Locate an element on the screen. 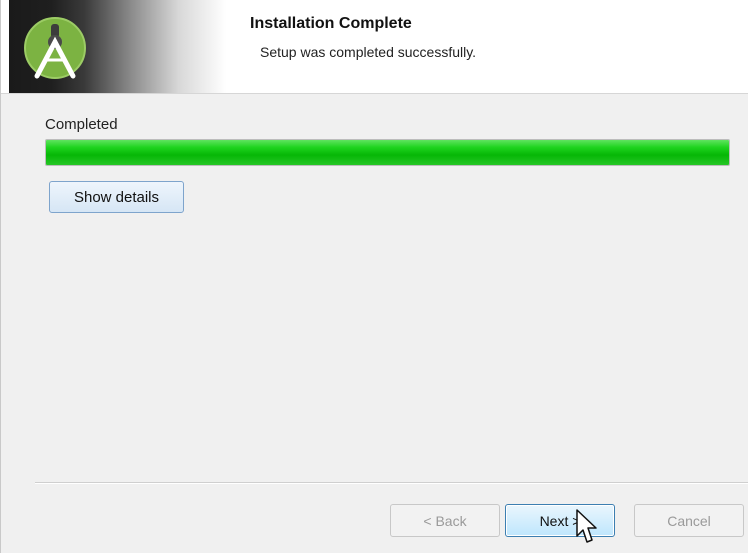 The width and height of the screenshot is (748, 553). logo-banner is located at coordinates (127, 46).